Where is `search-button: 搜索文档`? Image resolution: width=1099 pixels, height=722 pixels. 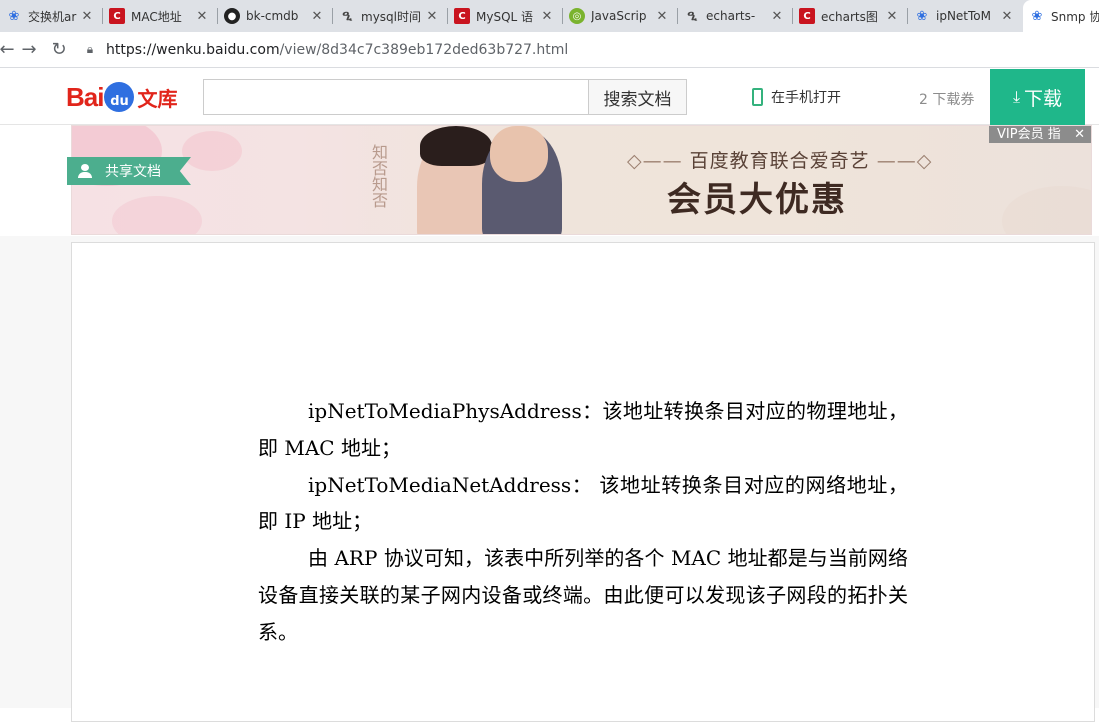
search-button: 搜索文档 is located at coordinates (637, 97).